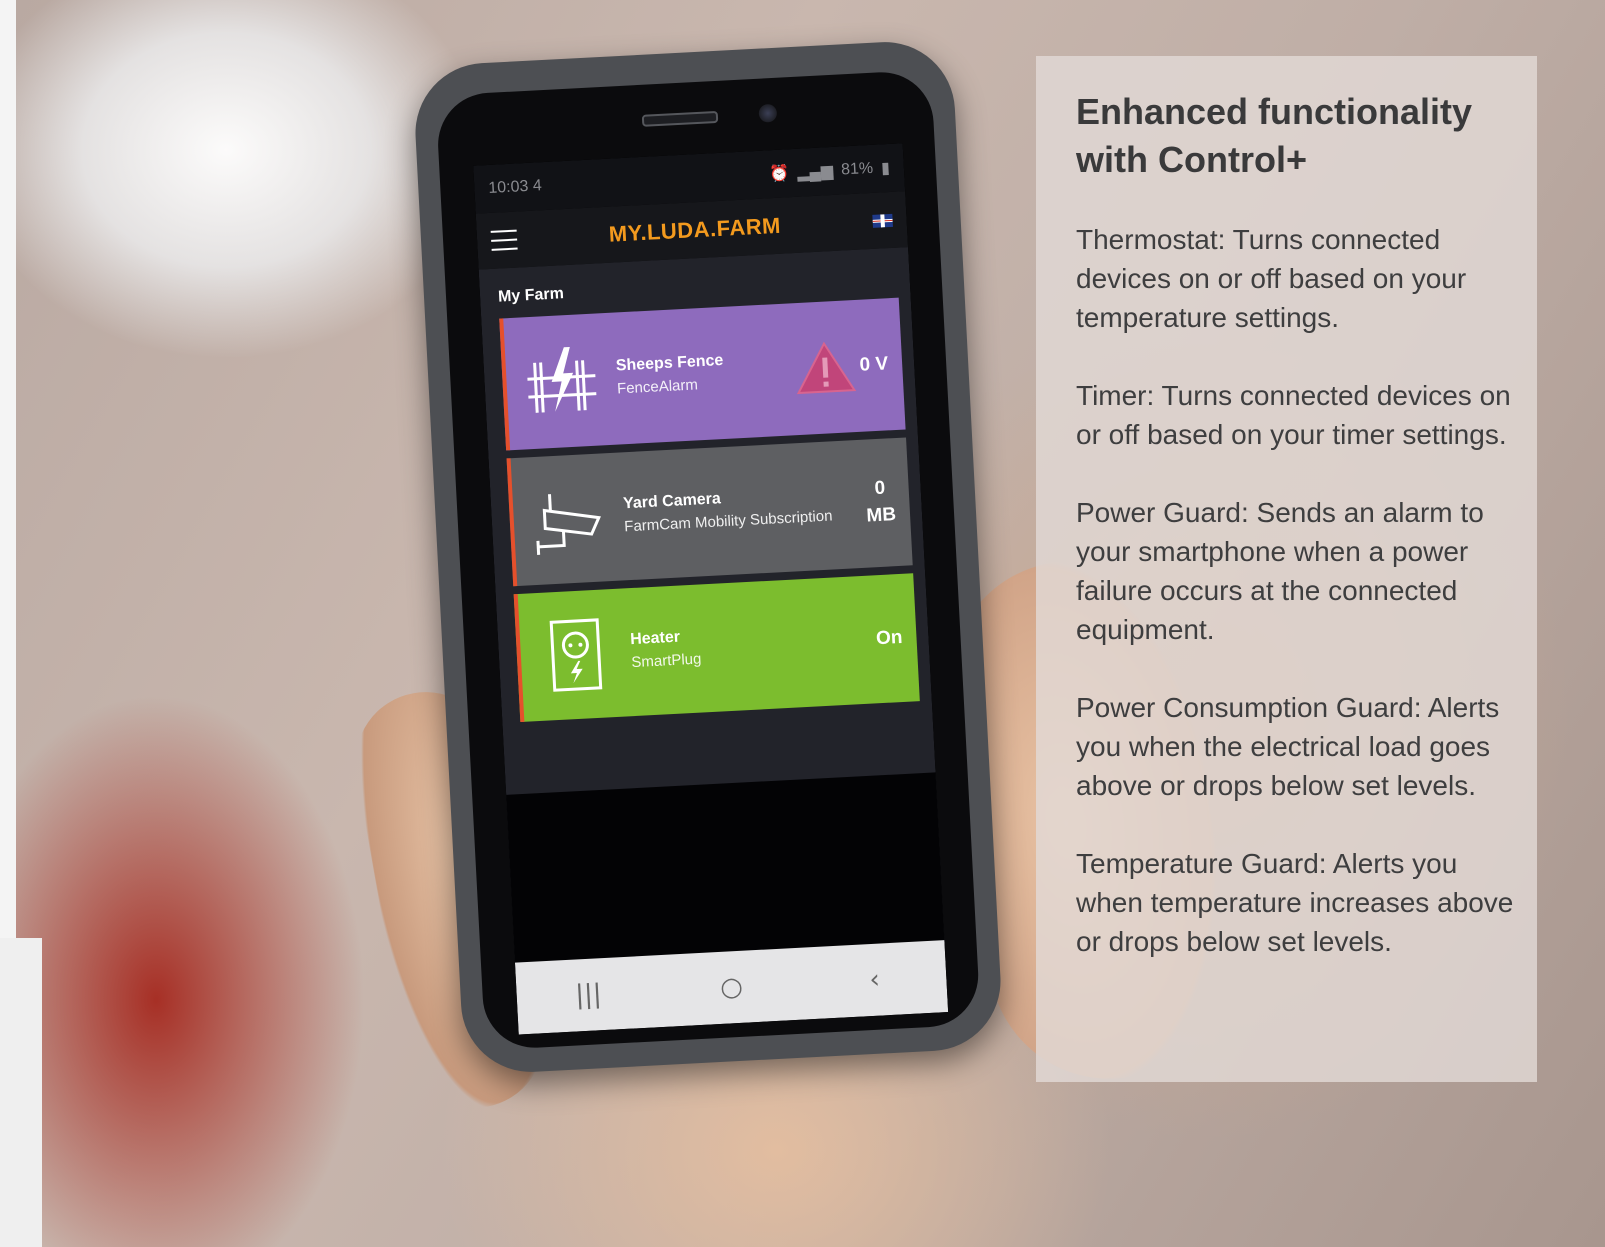 The height and width of the screenshot is (1247, 1605). I want to click on home-button: ○, so click(732, 987).